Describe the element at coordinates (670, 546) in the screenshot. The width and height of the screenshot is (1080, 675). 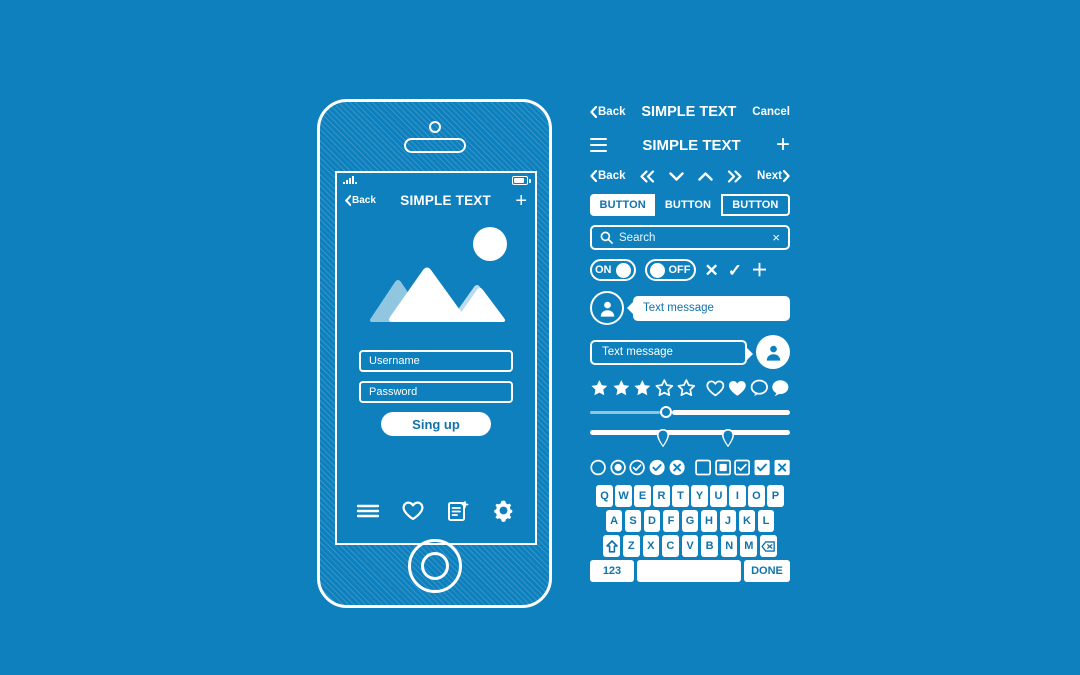
I see `key-C: C` at that location.